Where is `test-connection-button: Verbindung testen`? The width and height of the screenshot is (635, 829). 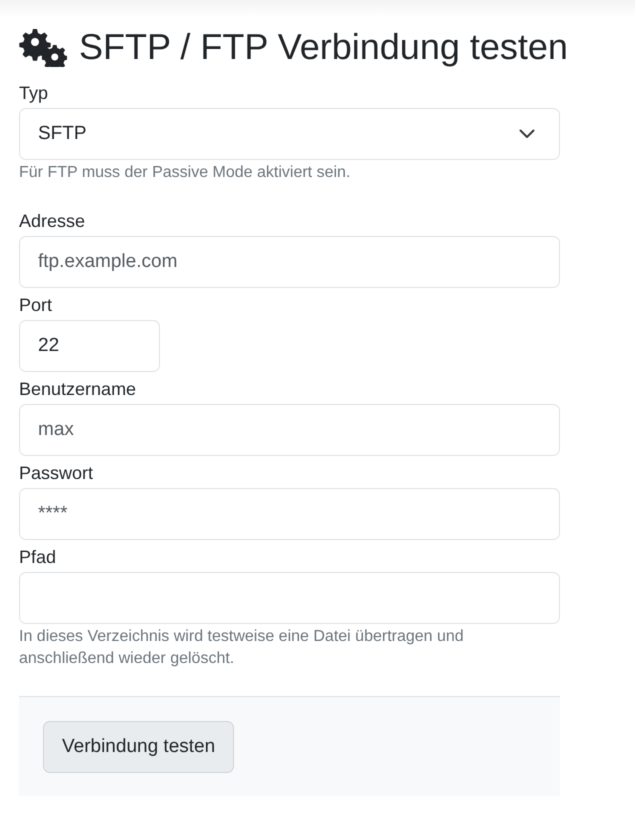 test-connection-button: Verbindung testen is located at coordinates (138, 747).